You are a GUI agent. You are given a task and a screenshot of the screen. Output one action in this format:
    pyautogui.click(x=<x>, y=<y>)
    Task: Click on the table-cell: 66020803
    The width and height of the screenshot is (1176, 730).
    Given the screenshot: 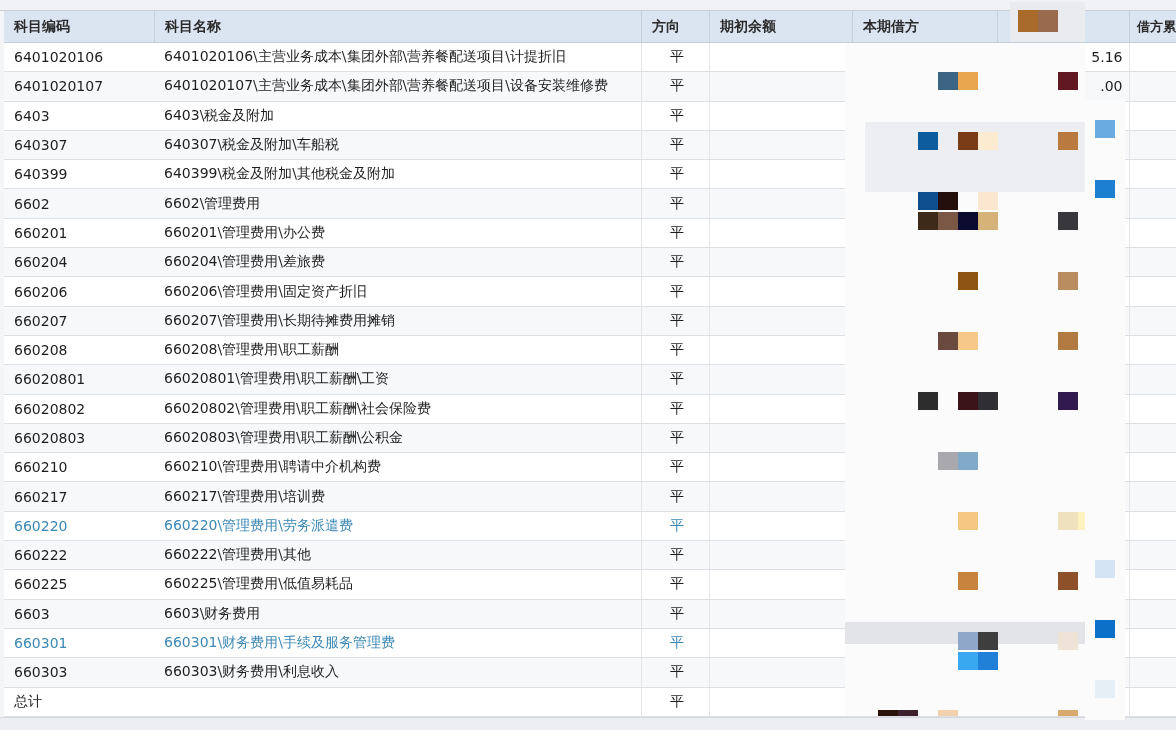 What is the action you would take?
    pyautogui.click(x=79, y=438)
    